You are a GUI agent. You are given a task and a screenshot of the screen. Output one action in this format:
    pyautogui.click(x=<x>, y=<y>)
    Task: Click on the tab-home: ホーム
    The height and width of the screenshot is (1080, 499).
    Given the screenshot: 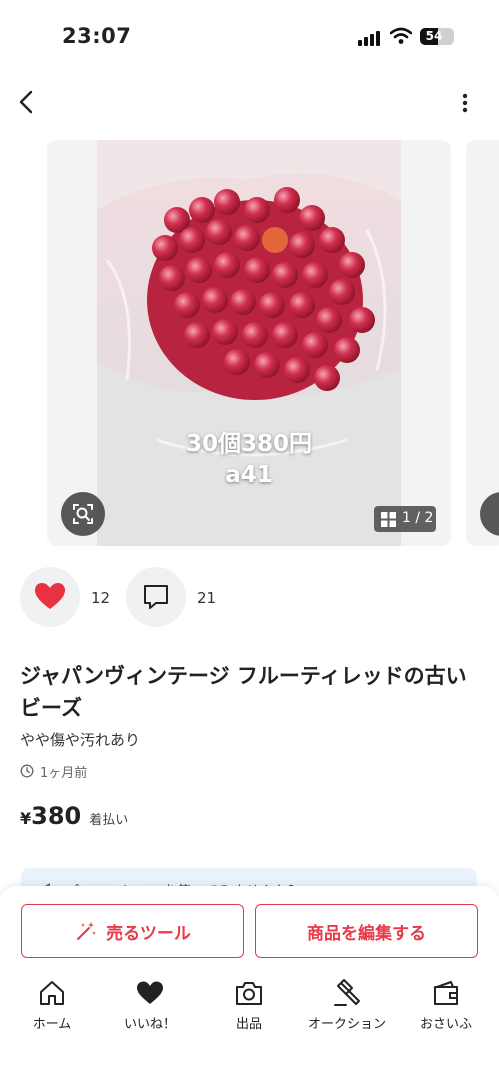 What is the action you would take?
    pyautogui.click(x=52, y=1008)
    